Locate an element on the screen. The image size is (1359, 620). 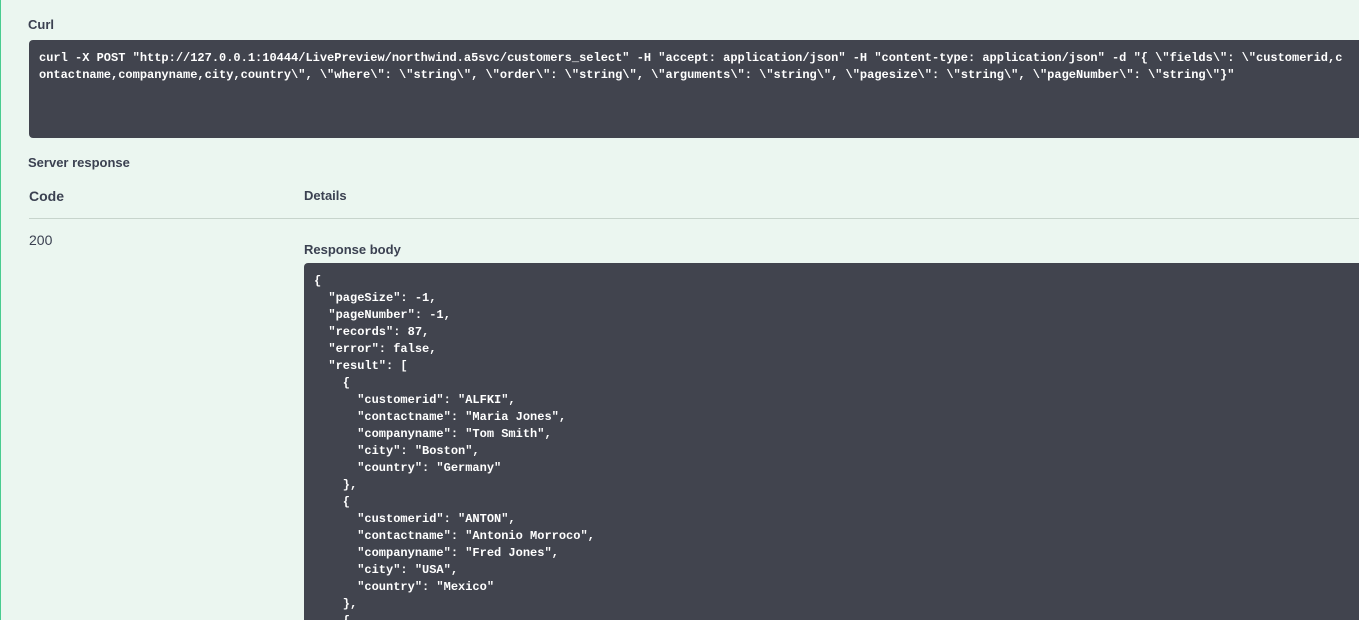
response-body-label: Response body is located at coordinates (352, 249).